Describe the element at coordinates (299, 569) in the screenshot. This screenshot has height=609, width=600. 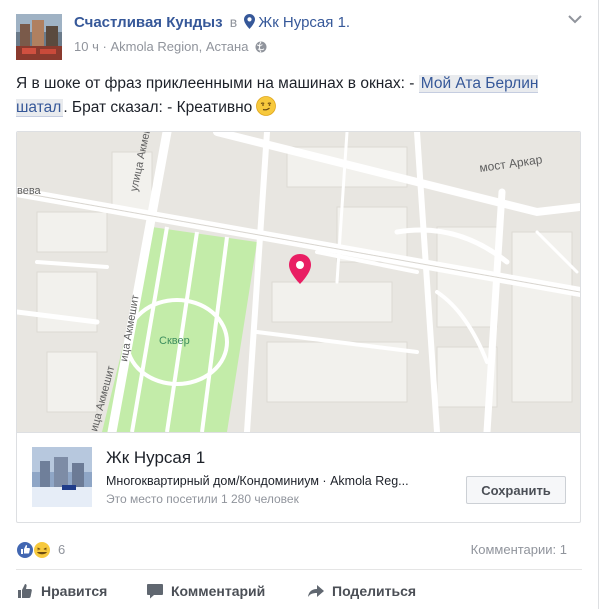
I see `divider` at that location.